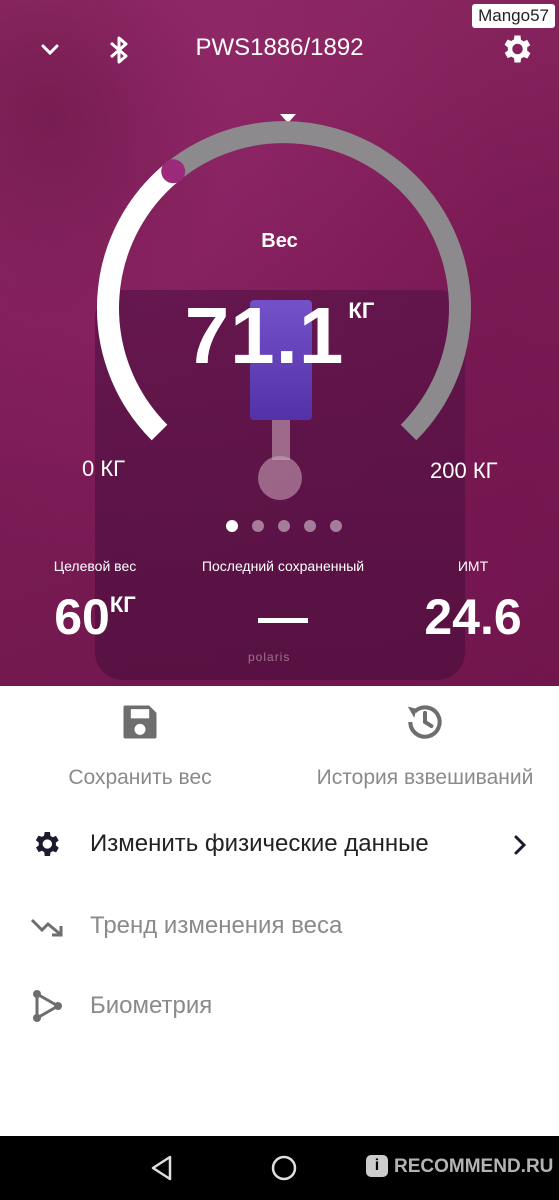  I want to click on gauge-thumb, so click(173, 171).